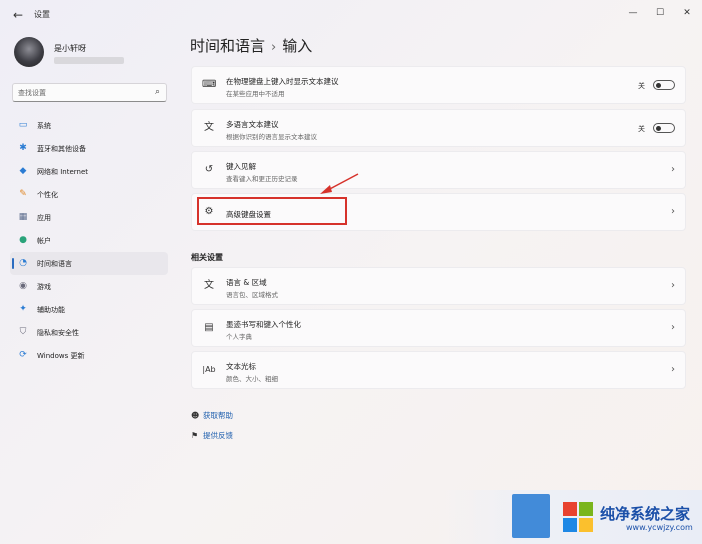 This screenshot has width=702, height=544. What do you see at coordinates (61, 356) in the screenshot?
I see `sidebar-item-label: Windows 更新` at bounding box center [61, 356].